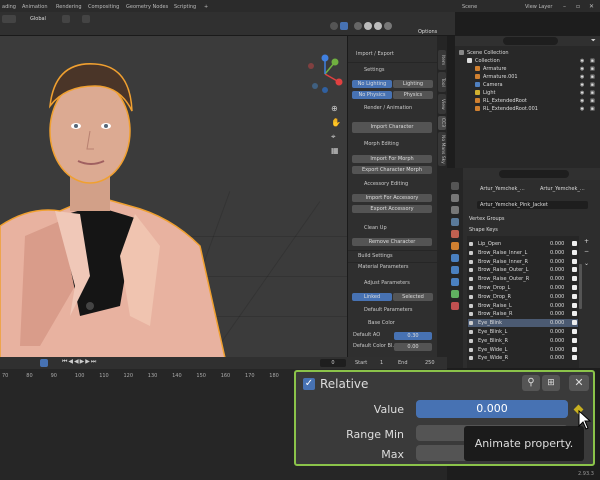 This screenshot has height=480, width=600. Describe the element at coordinates (523, 350) in the screenshot. I see `shape-key-row: Eye_Wide_L 0.000` at that location.